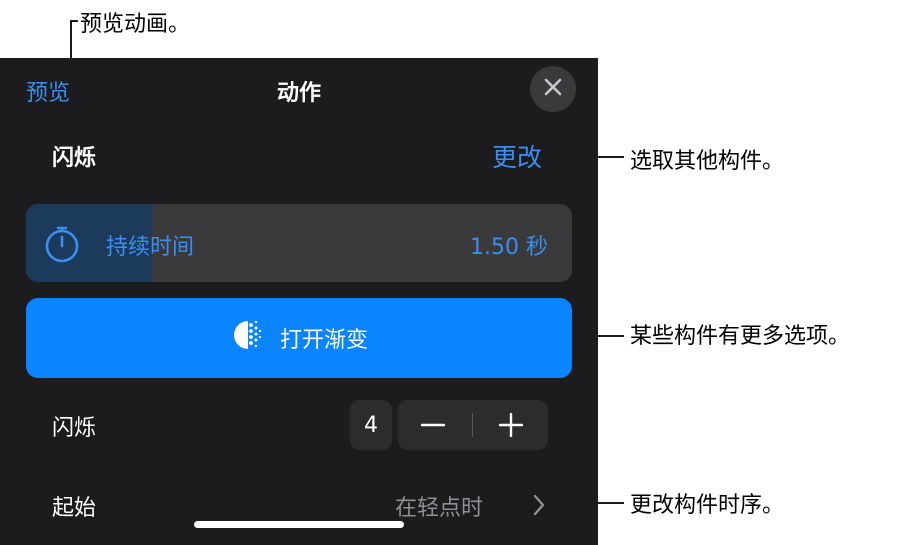 The height and width of the screenshot is (545, 915). I want to click on gradient-icon, so click(248, 338).